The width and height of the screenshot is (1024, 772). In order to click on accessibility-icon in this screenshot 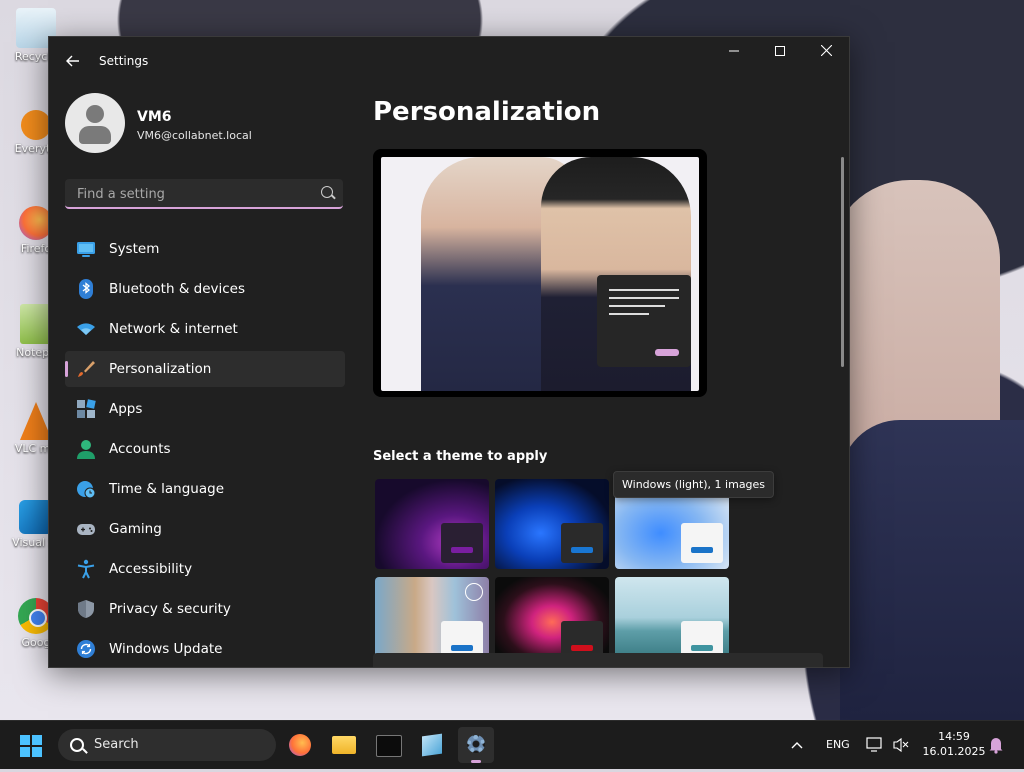, I will do `click(86, 569)`.